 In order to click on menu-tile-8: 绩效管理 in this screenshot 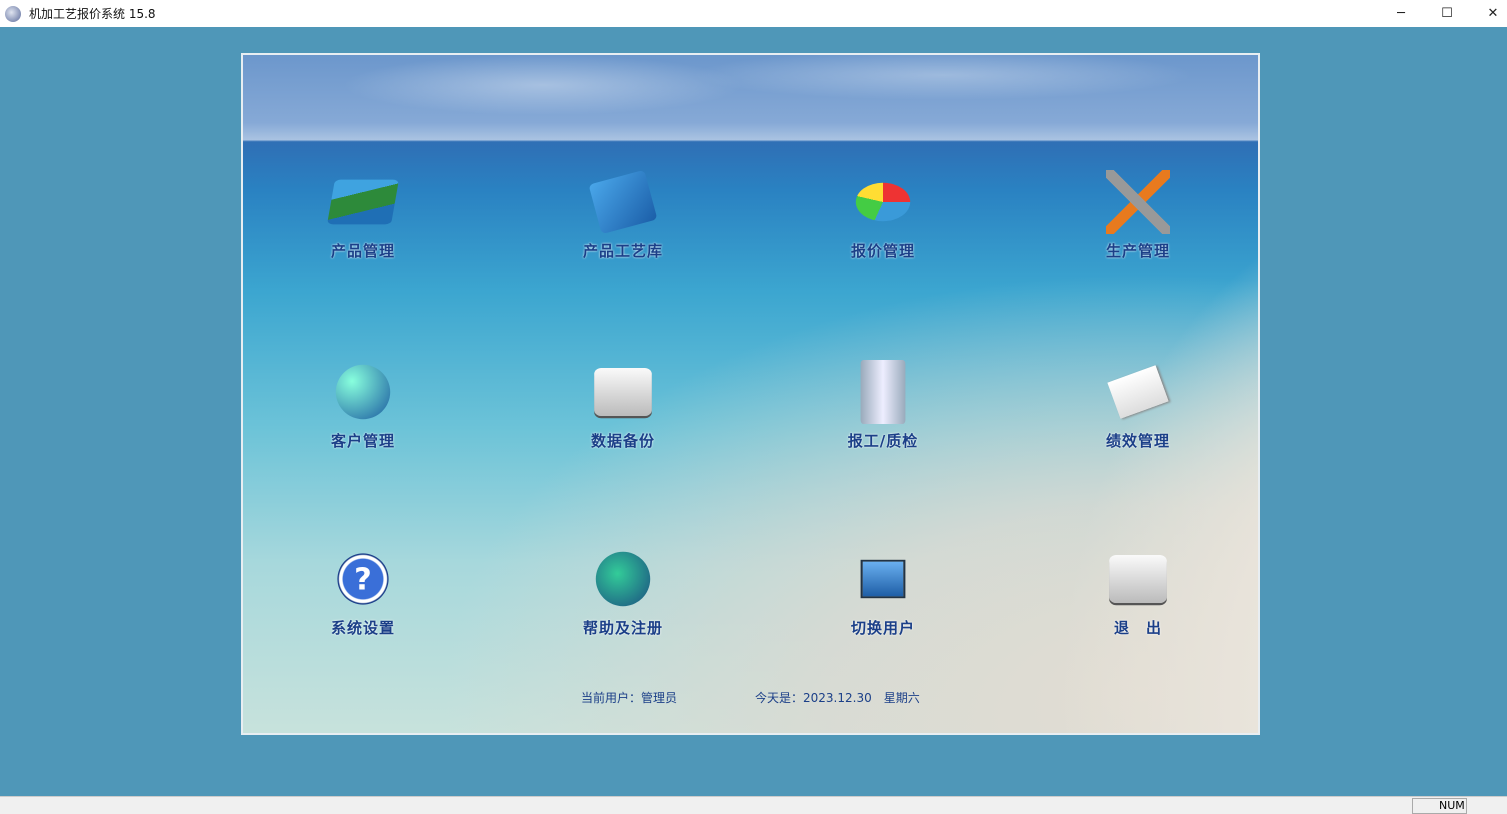, I will do `click(1138, 405)`.